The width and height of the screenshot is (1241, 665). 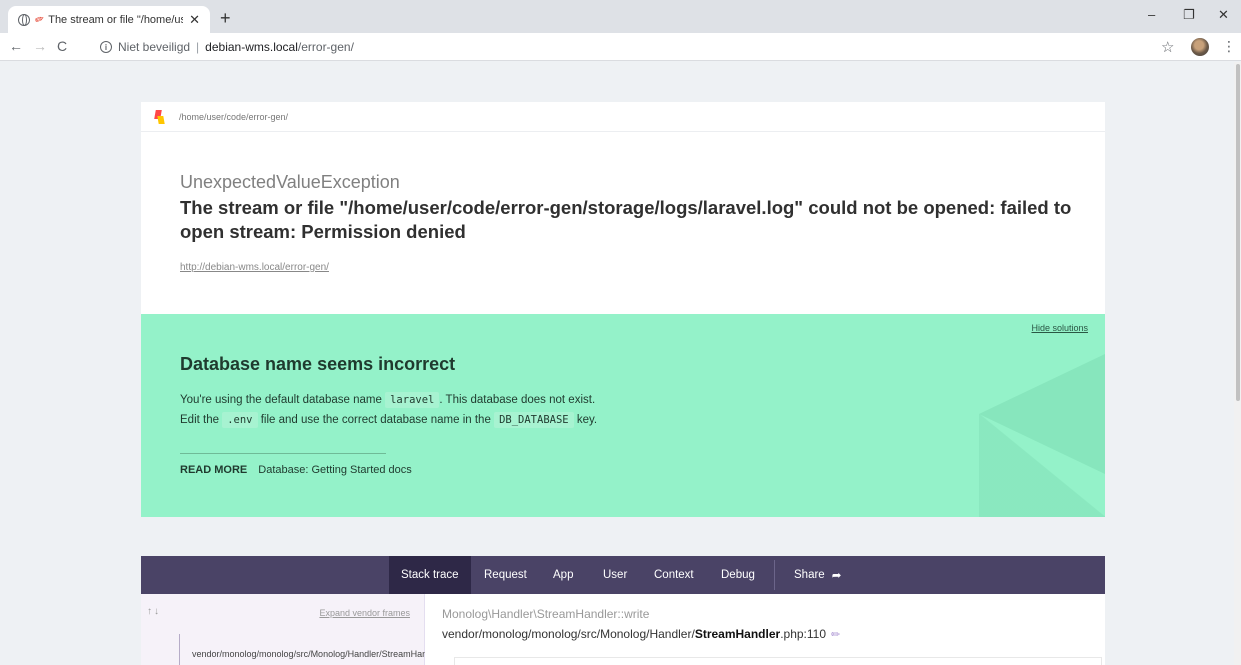 I want to click on text: You're using the default database name, so click(x=281, y=400).